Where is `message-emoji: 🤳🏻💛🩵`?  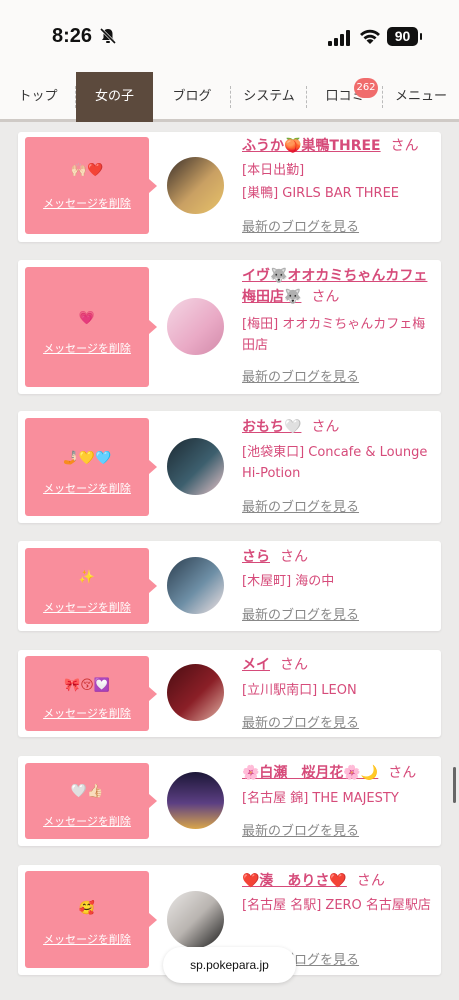
message-emoji: 🤳🏻💛🩵 is located at coordinates (87, 458).